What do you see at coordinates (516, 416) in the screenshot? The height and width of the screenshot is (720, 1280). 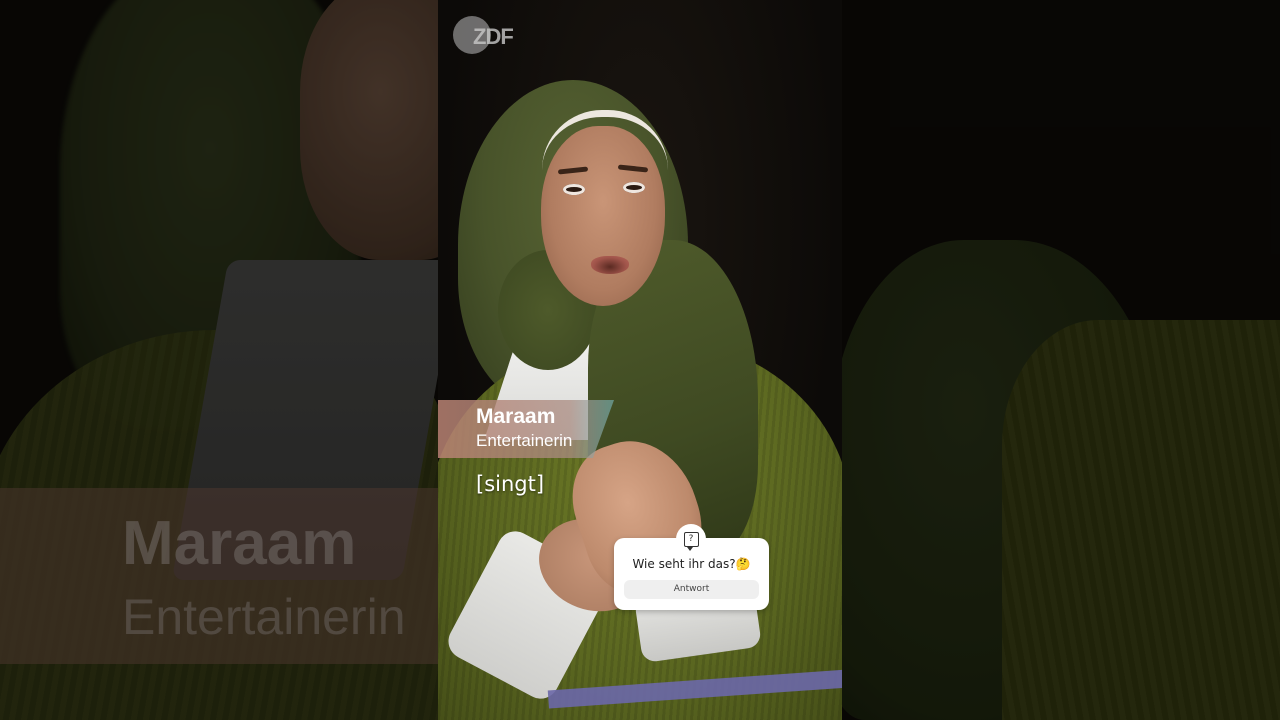 I see `speaker-name: Maraam` at bounding box center [516, 416].